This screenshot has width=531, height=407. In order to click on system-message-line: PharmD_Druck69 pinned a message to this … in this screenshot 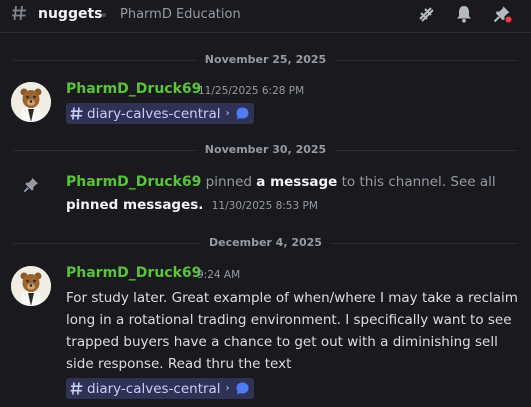, I will do `click(281, 182)`.